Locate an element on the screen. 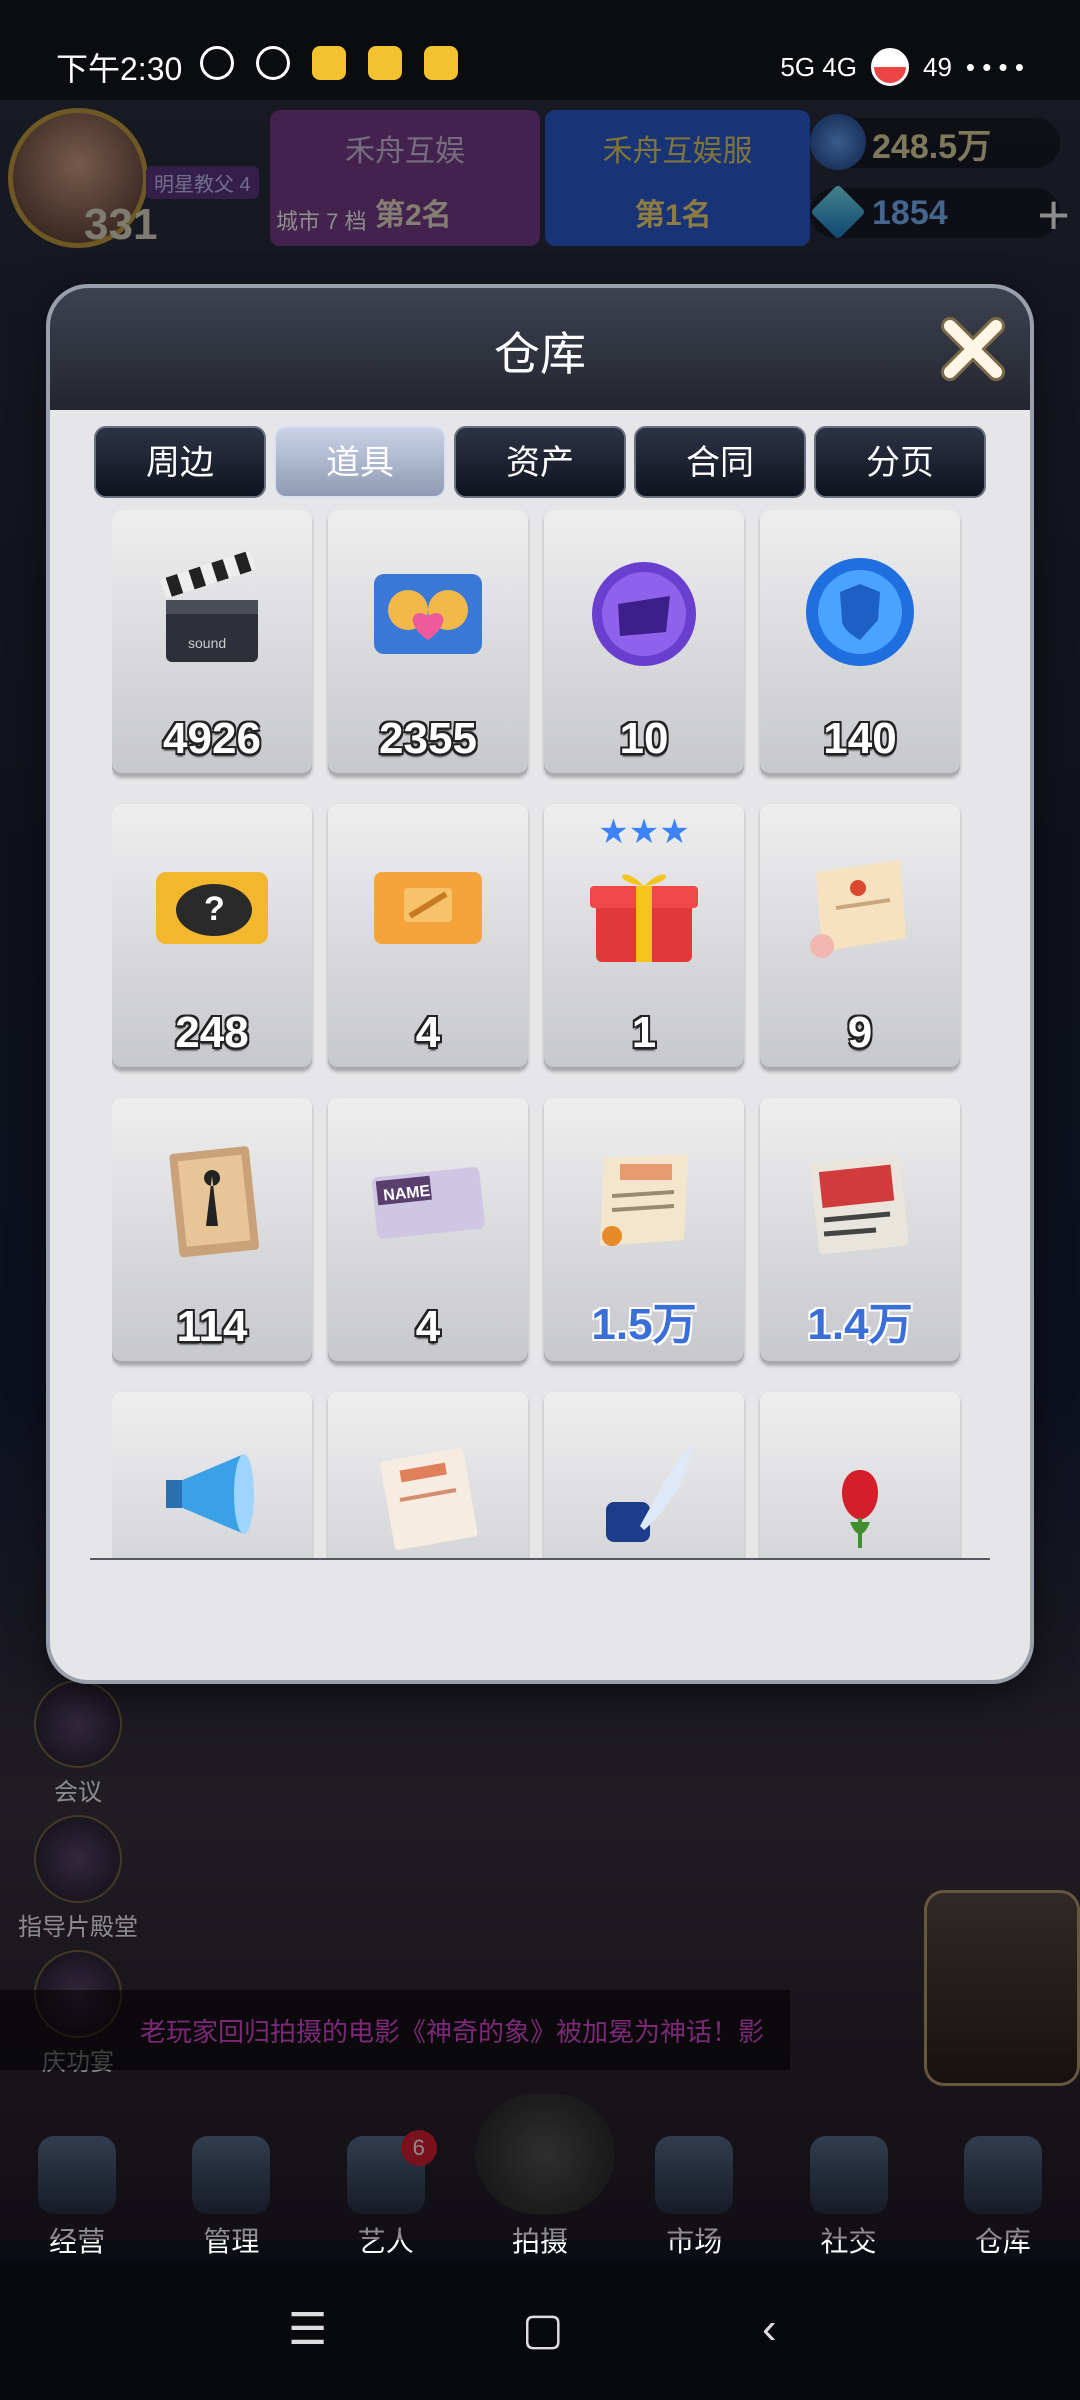  item-quantity: 140 is located at coordinates (860, 738).